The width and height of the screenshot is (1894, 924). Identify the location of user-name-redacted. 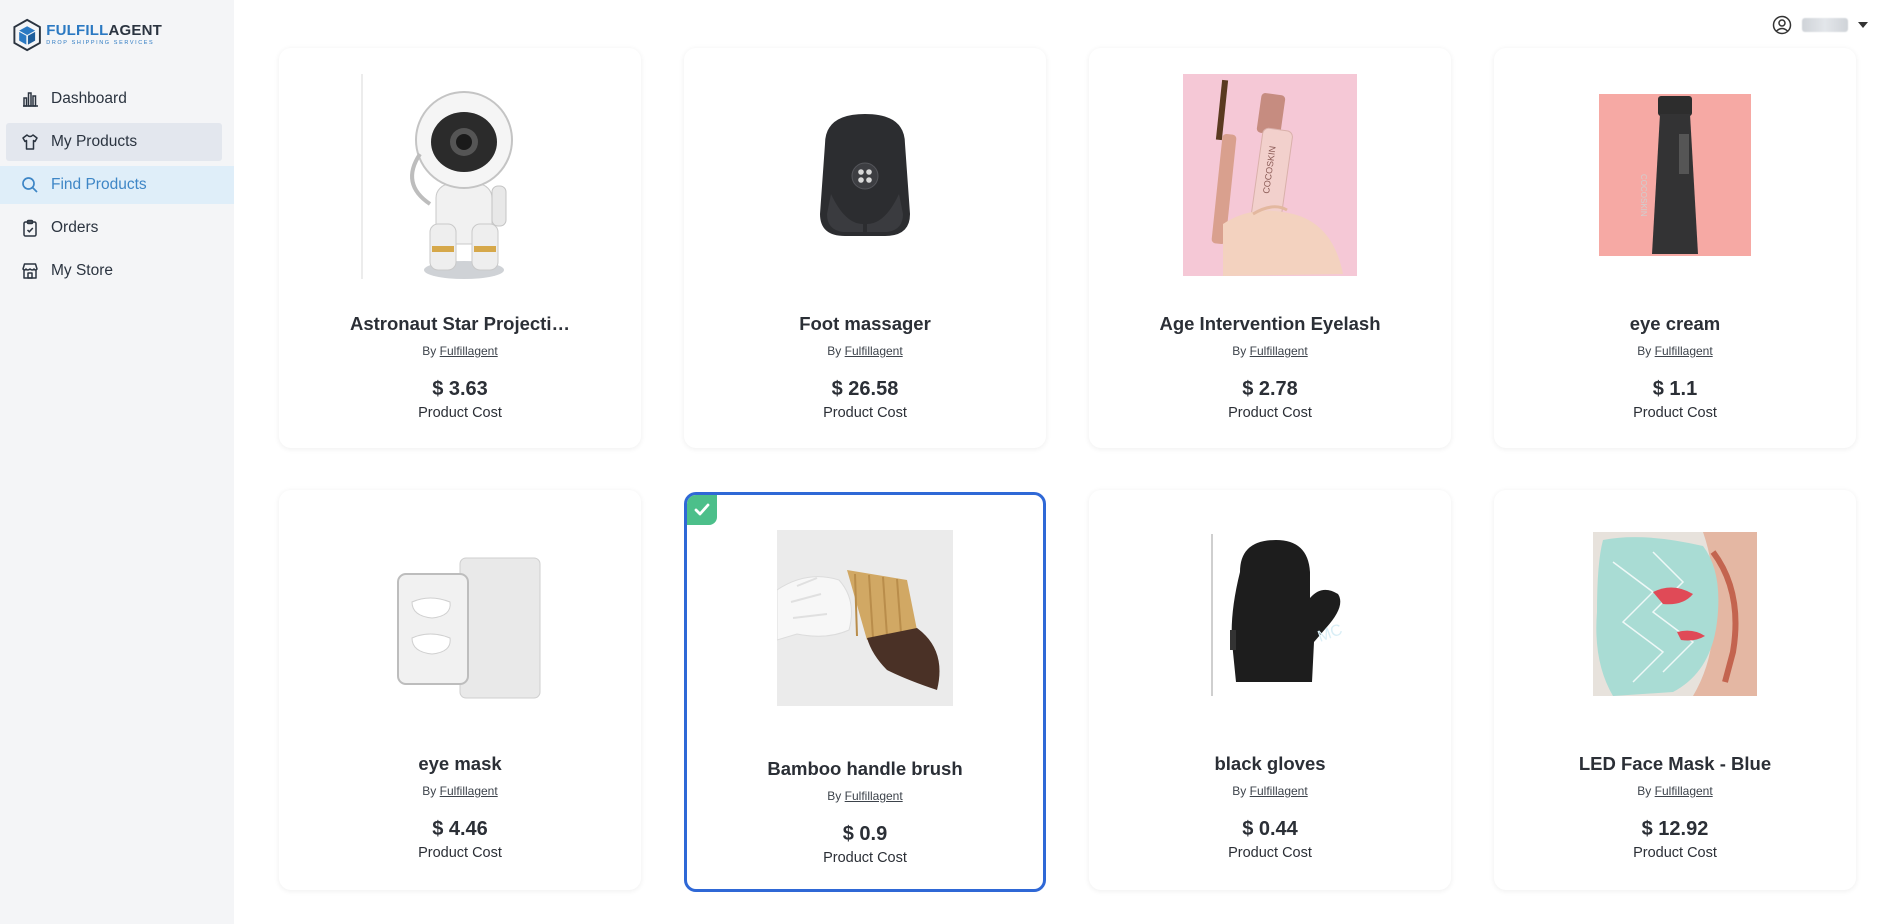
(1825, 25).